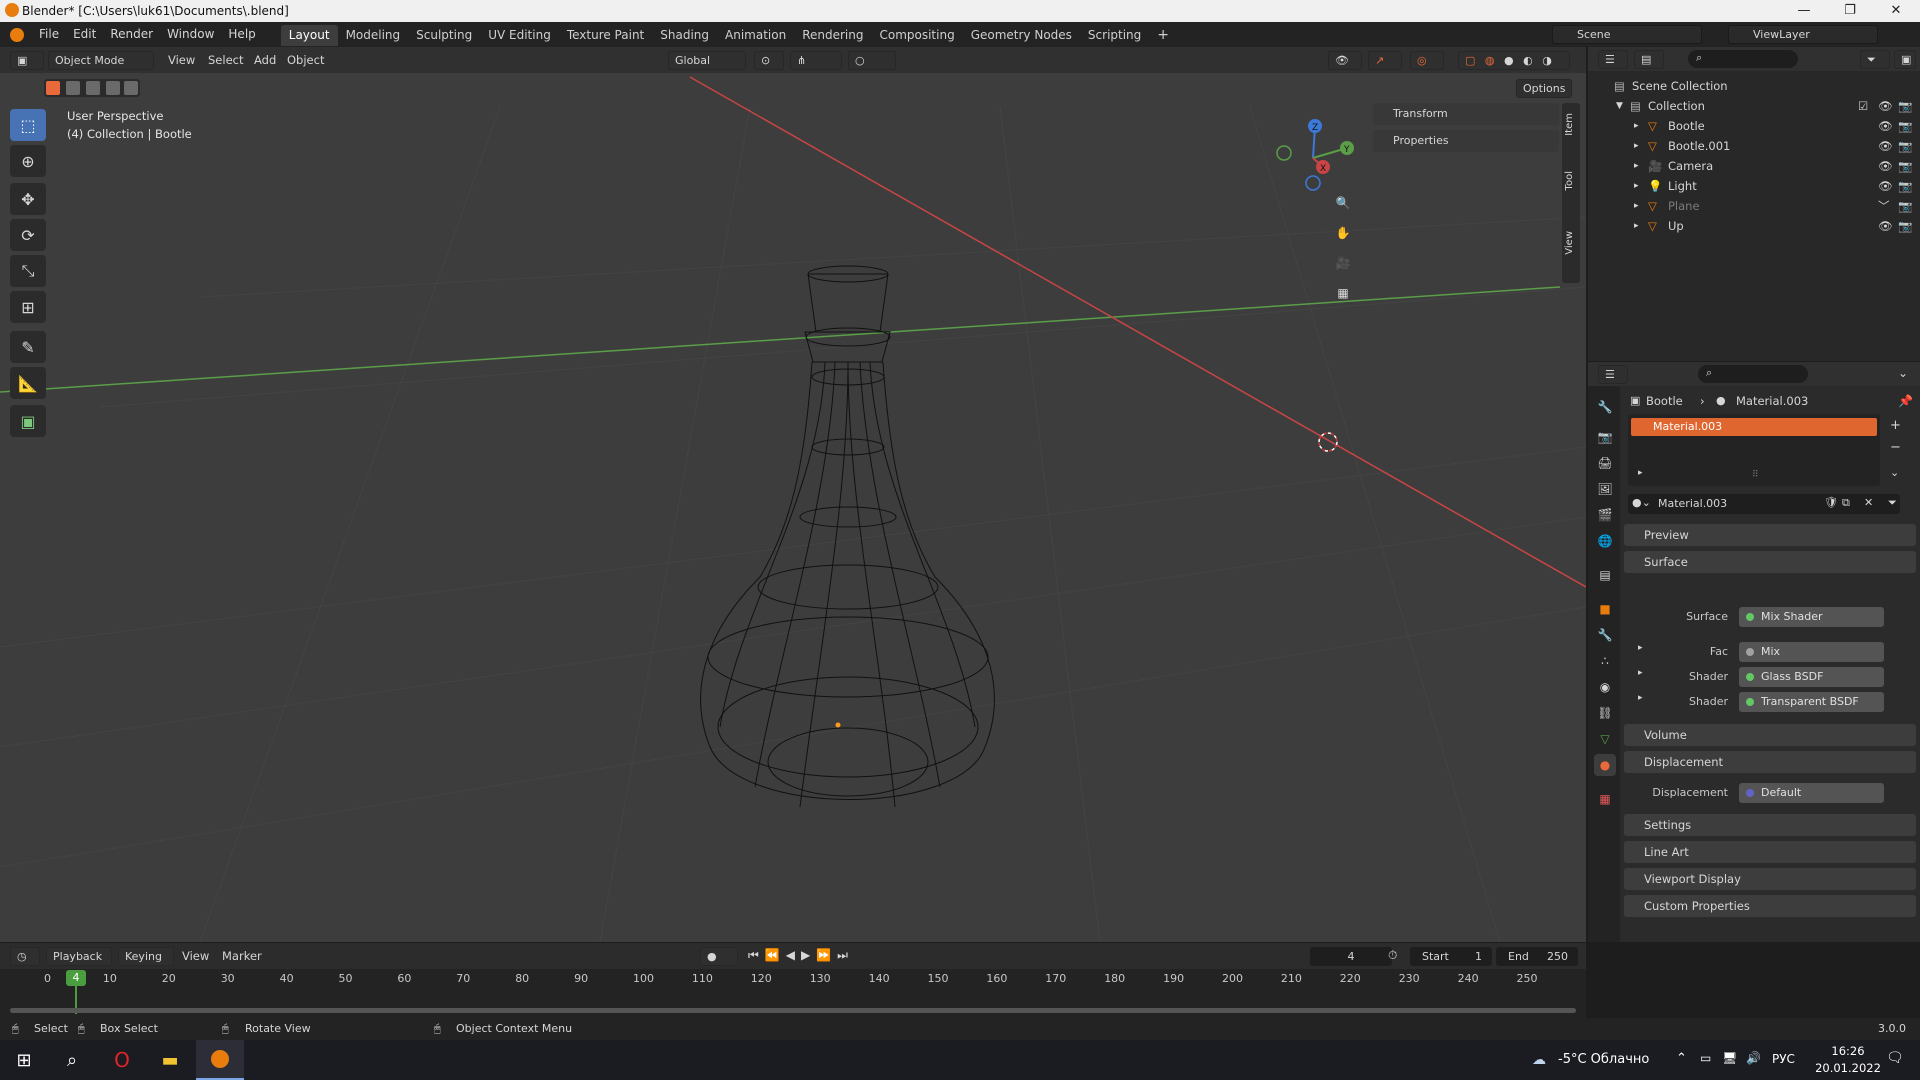 Image resolution: width=1920 pixels, height=1080 pixels. I want to click on select-subtract-icon, so click(93, 88).